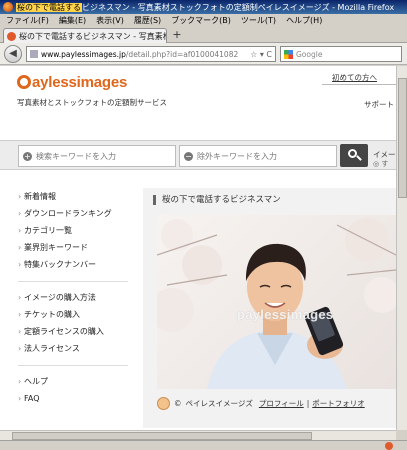 This screenshot has width=407, height=450. What do you see at coordinates (401, 248) in the screenshot?
I see `vertical-scrollbar` at bounding box center [401, 248].